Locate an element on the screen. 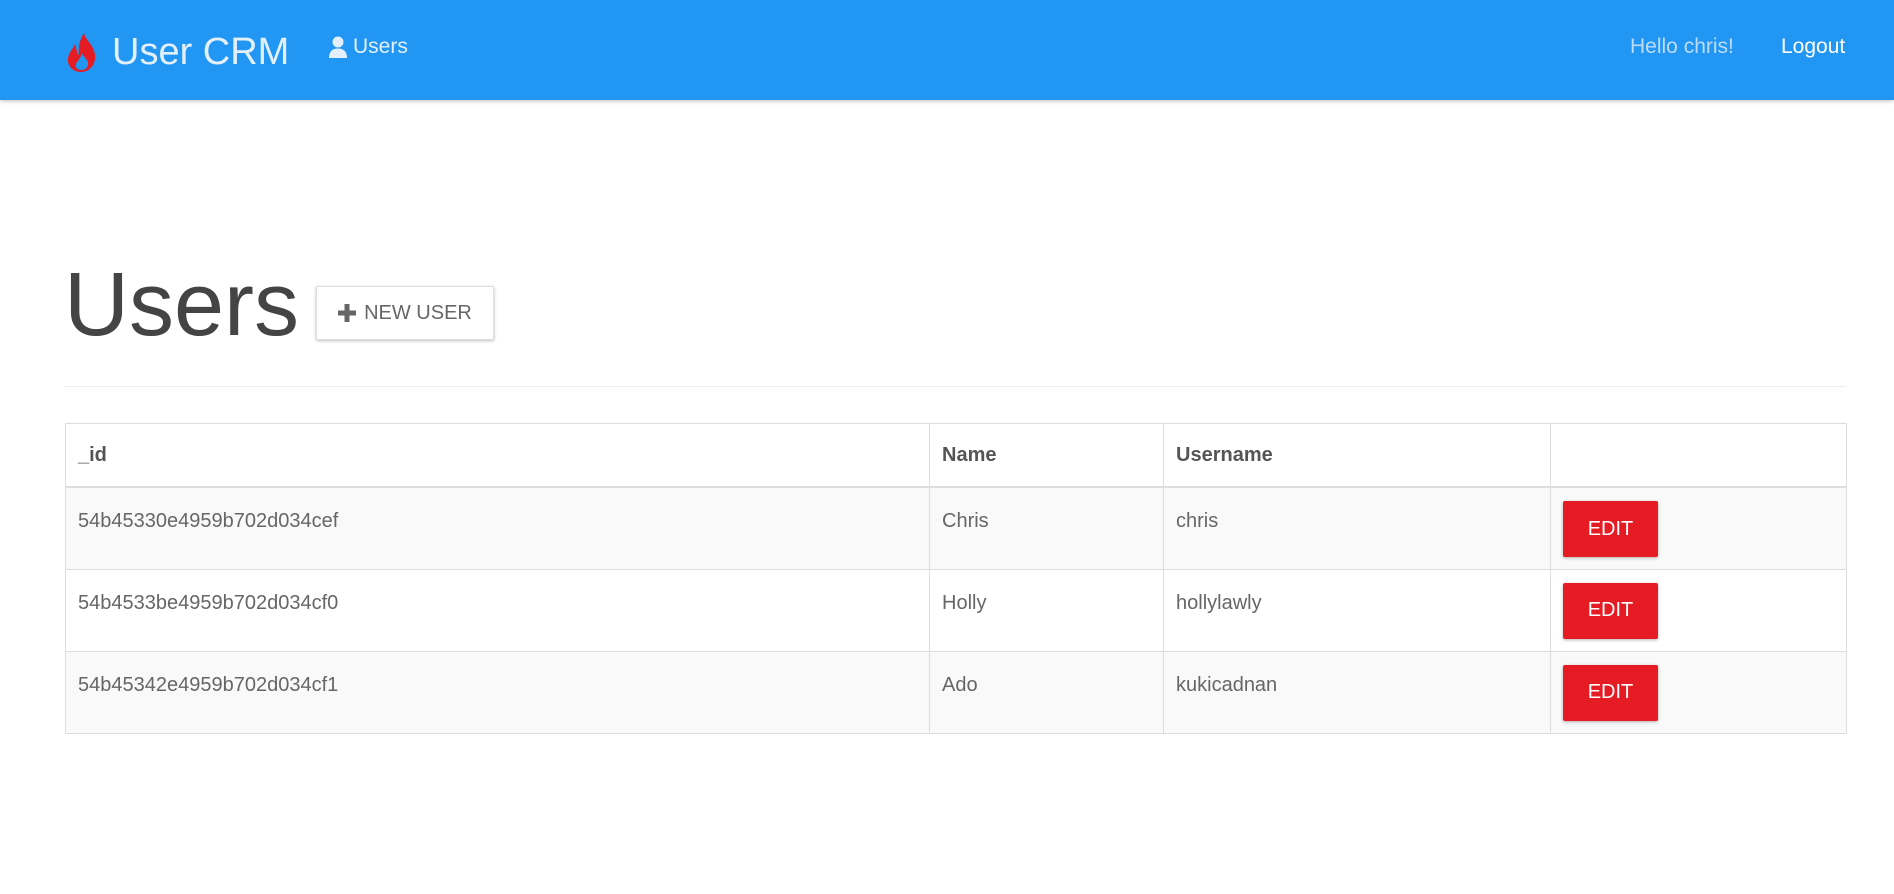 This screenshot has height=894, width=1894. plus-icon is located at coordinates (347, 313).